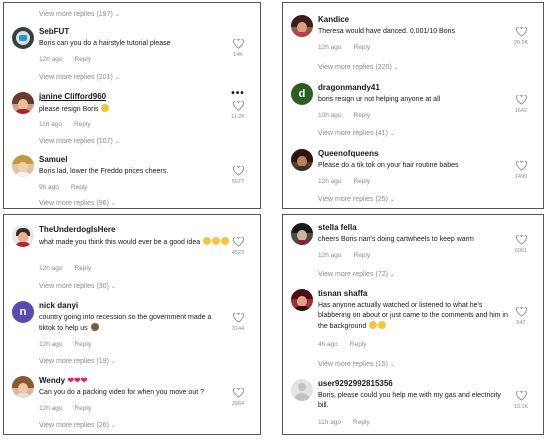  I want to click on username: user9292992815356, so click(355, 383).